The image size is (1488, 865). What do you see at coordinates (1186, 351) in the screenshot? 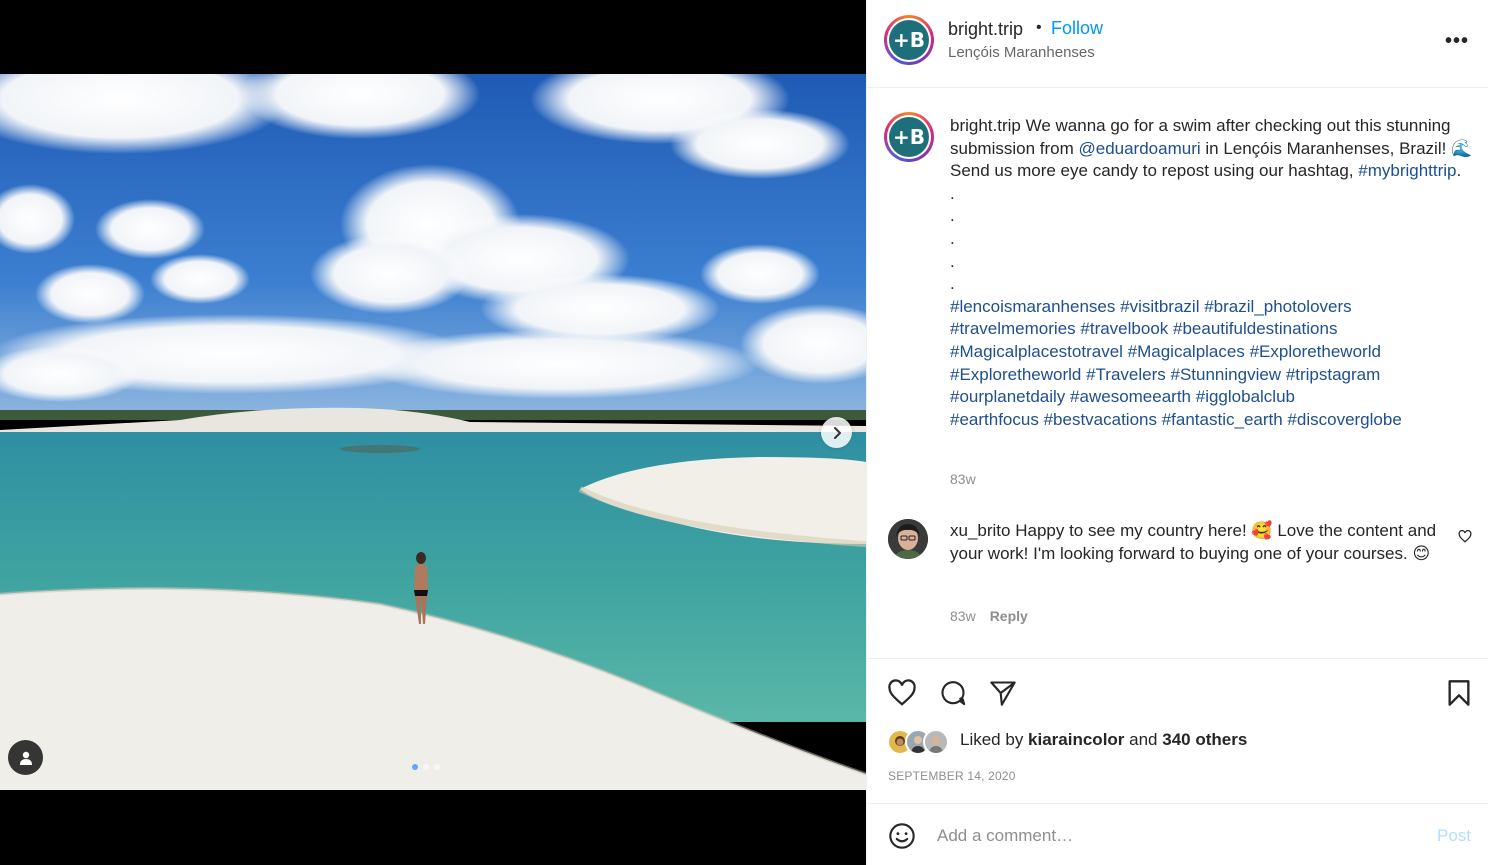
I see `caption-hashtag: #Magicalplaces` at bounding box center [1186, 351].